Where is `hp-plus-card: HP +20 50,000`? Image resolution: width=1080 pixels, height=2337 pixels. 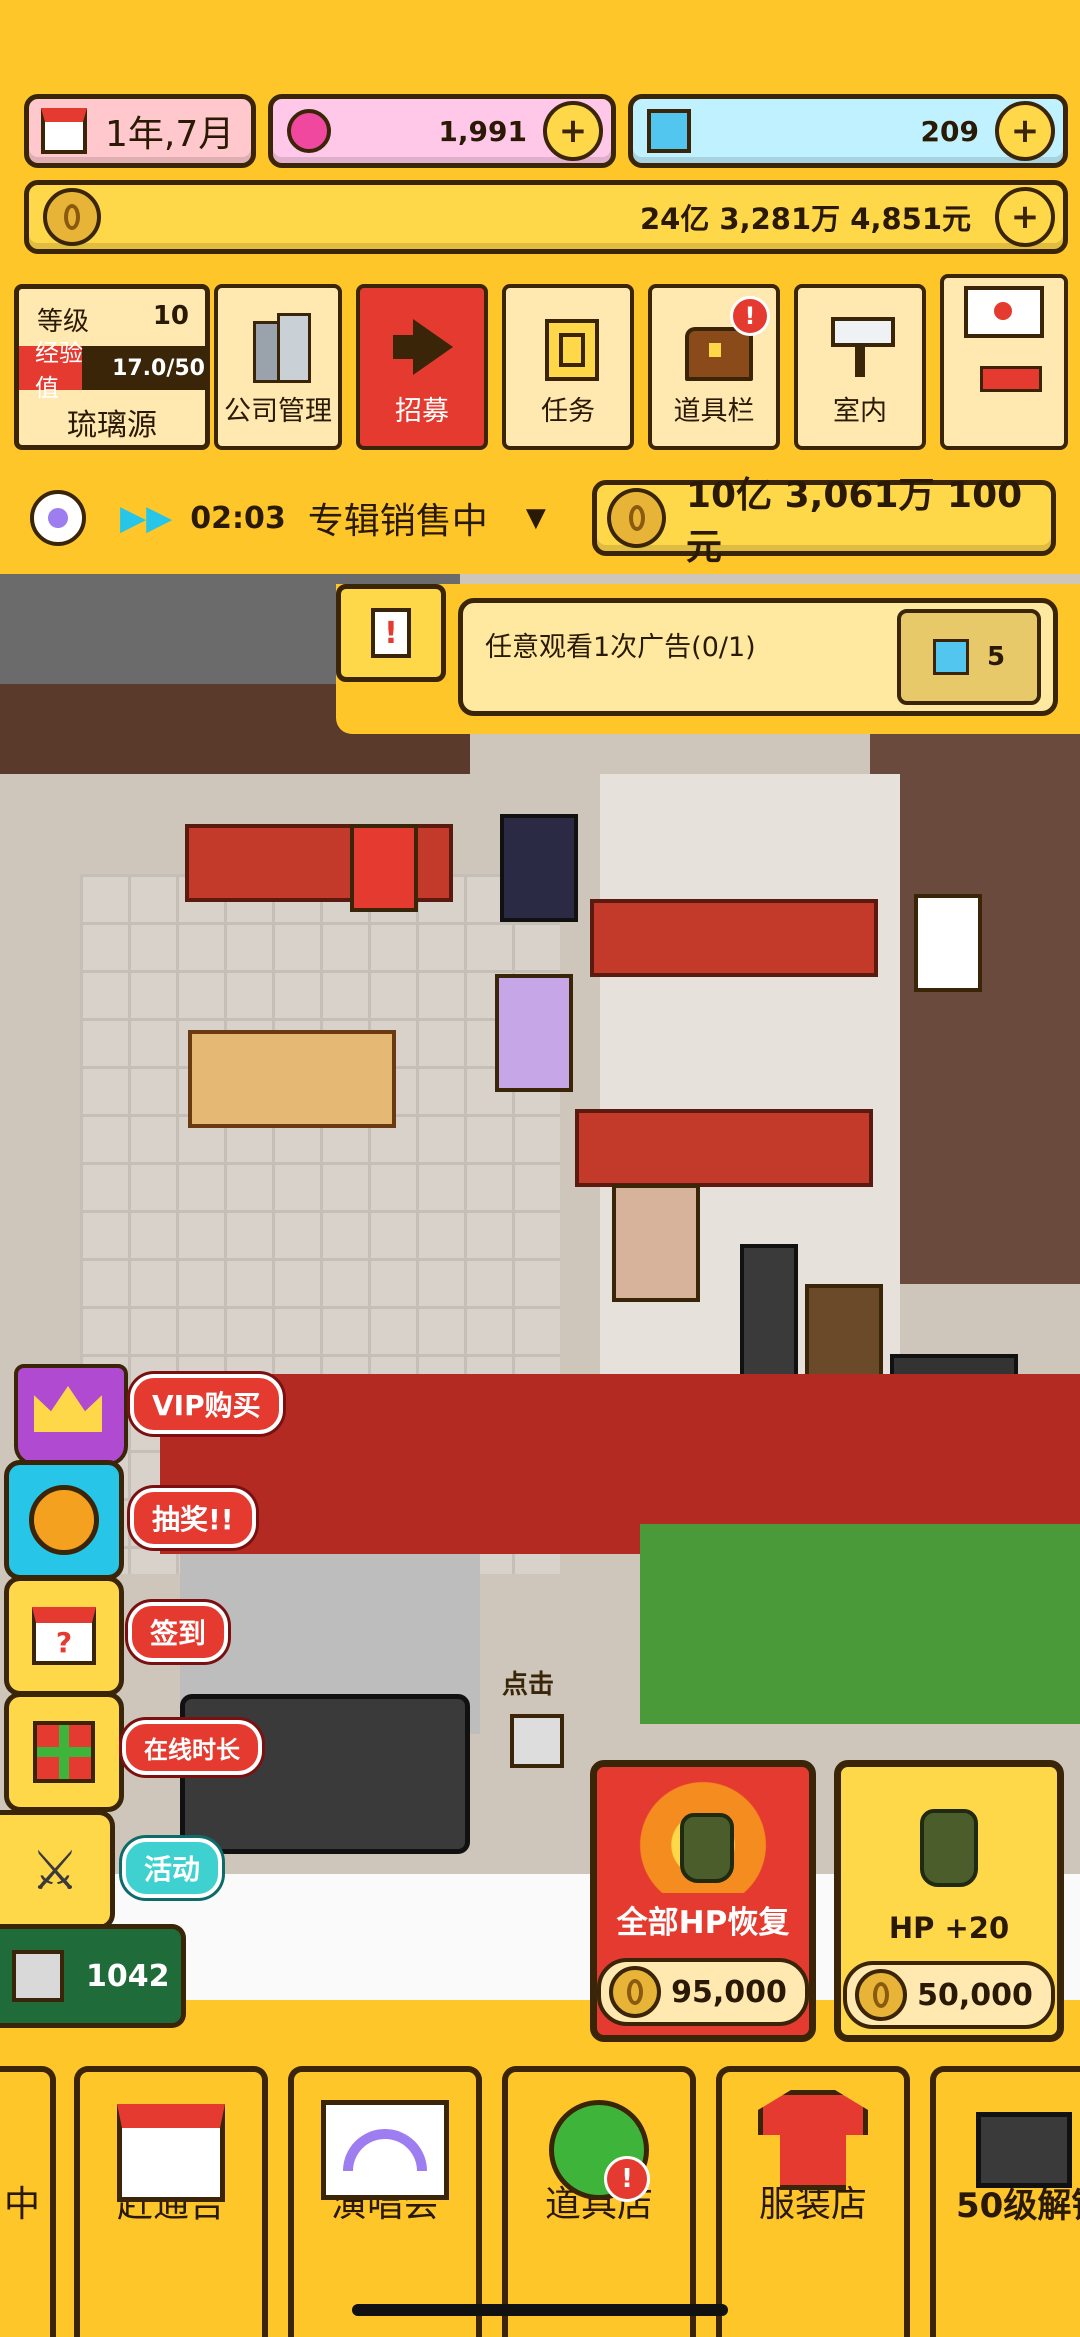
hp-plus-card: HP +20 50,000 is located at coordinates (949, 1901).